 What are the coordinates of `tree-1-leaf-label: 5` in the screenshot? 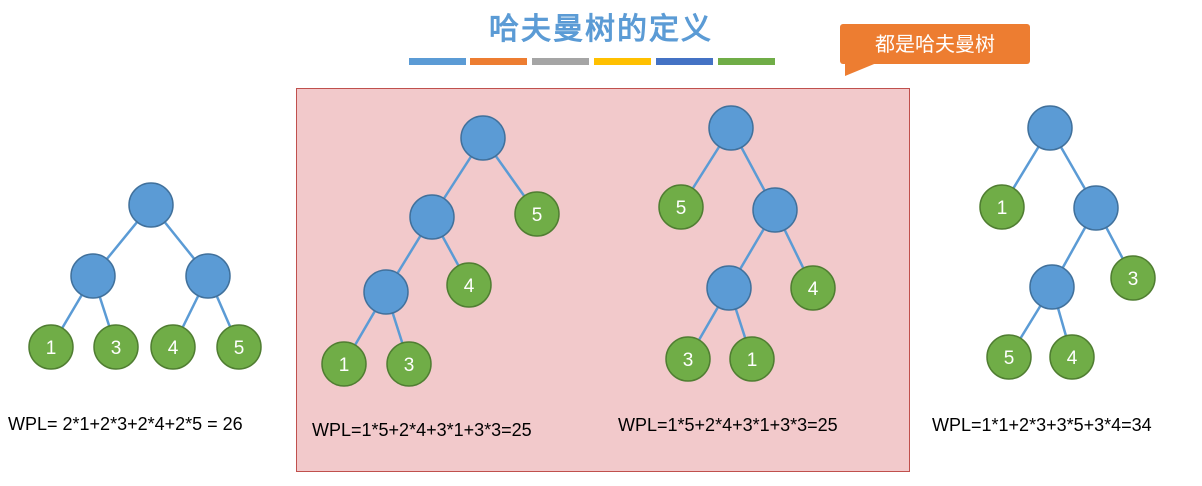 It's located at (239, 348).